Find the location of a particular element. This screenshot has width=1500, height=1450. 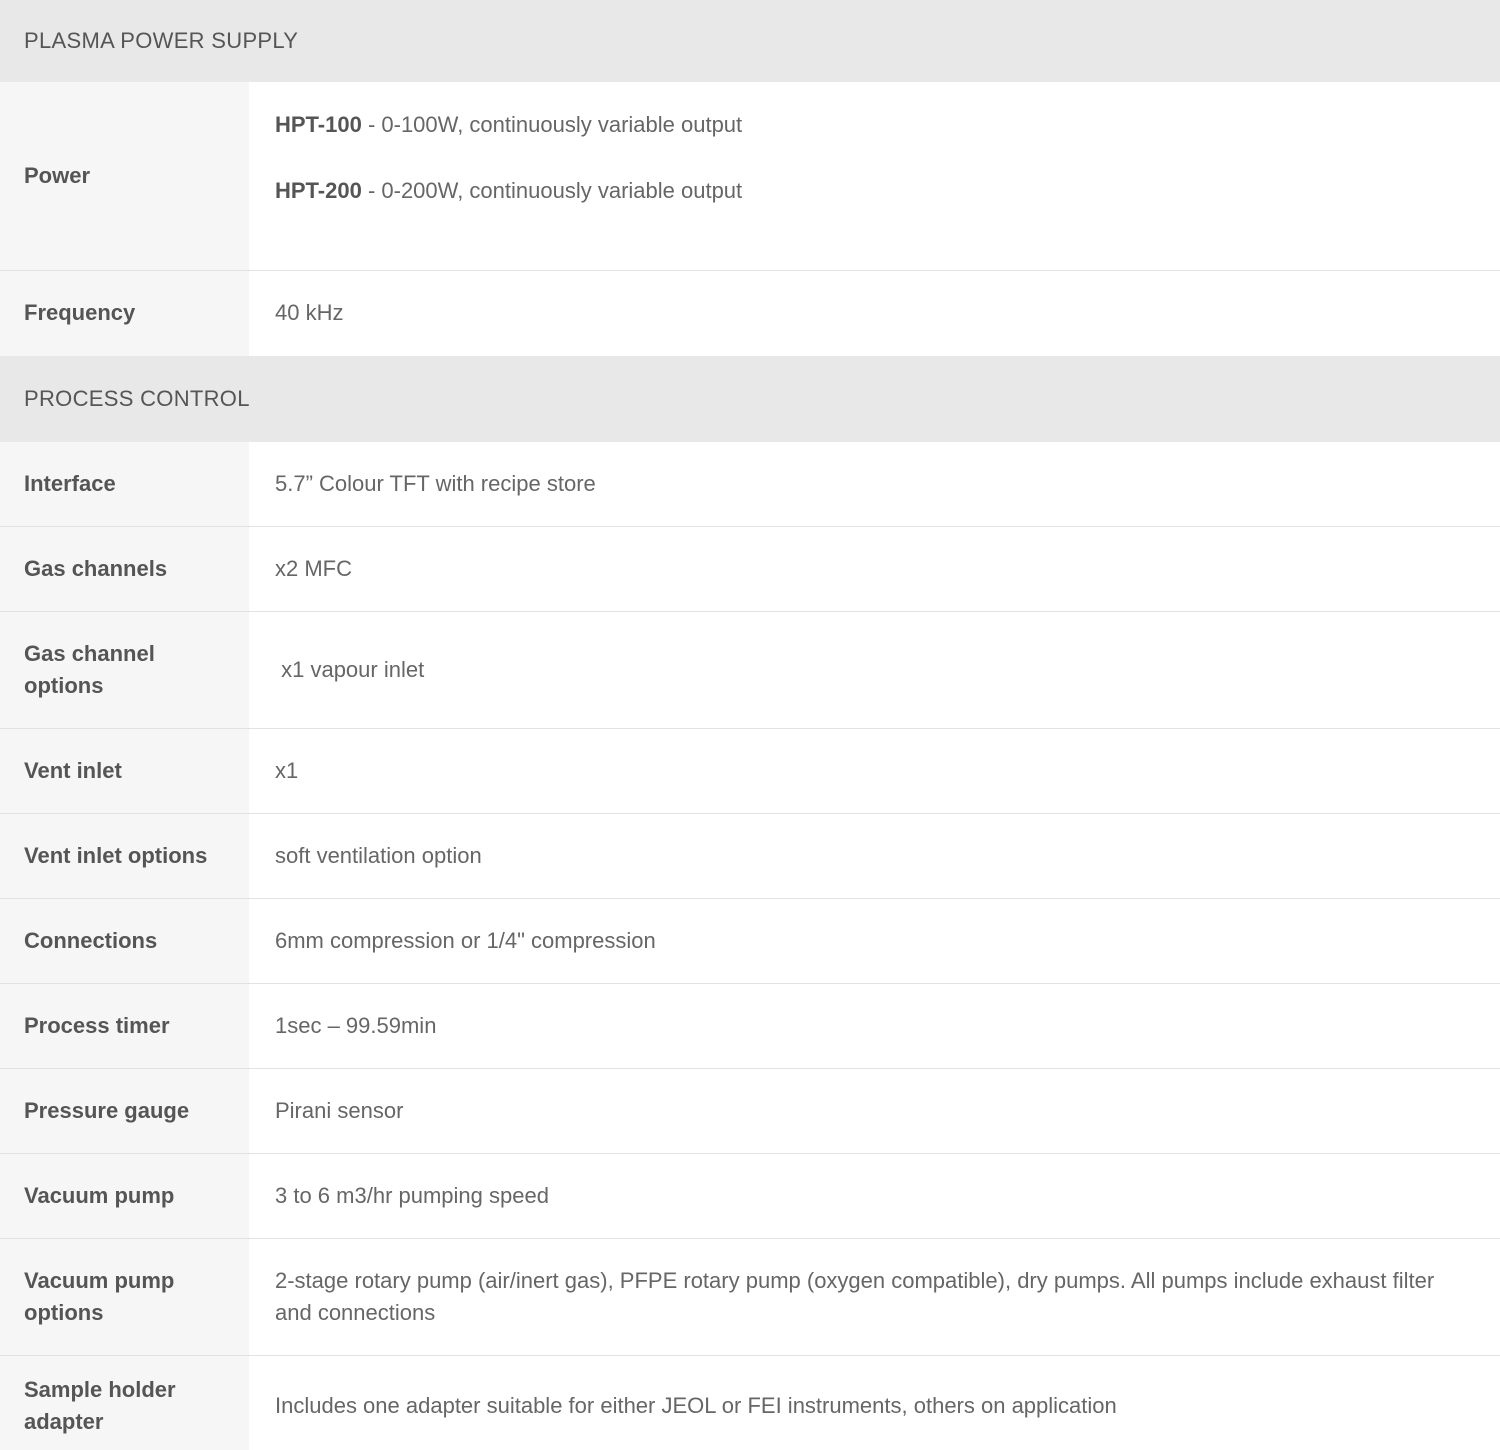

row-label: Sample holder adapter is located at coordinates (124, 1402).